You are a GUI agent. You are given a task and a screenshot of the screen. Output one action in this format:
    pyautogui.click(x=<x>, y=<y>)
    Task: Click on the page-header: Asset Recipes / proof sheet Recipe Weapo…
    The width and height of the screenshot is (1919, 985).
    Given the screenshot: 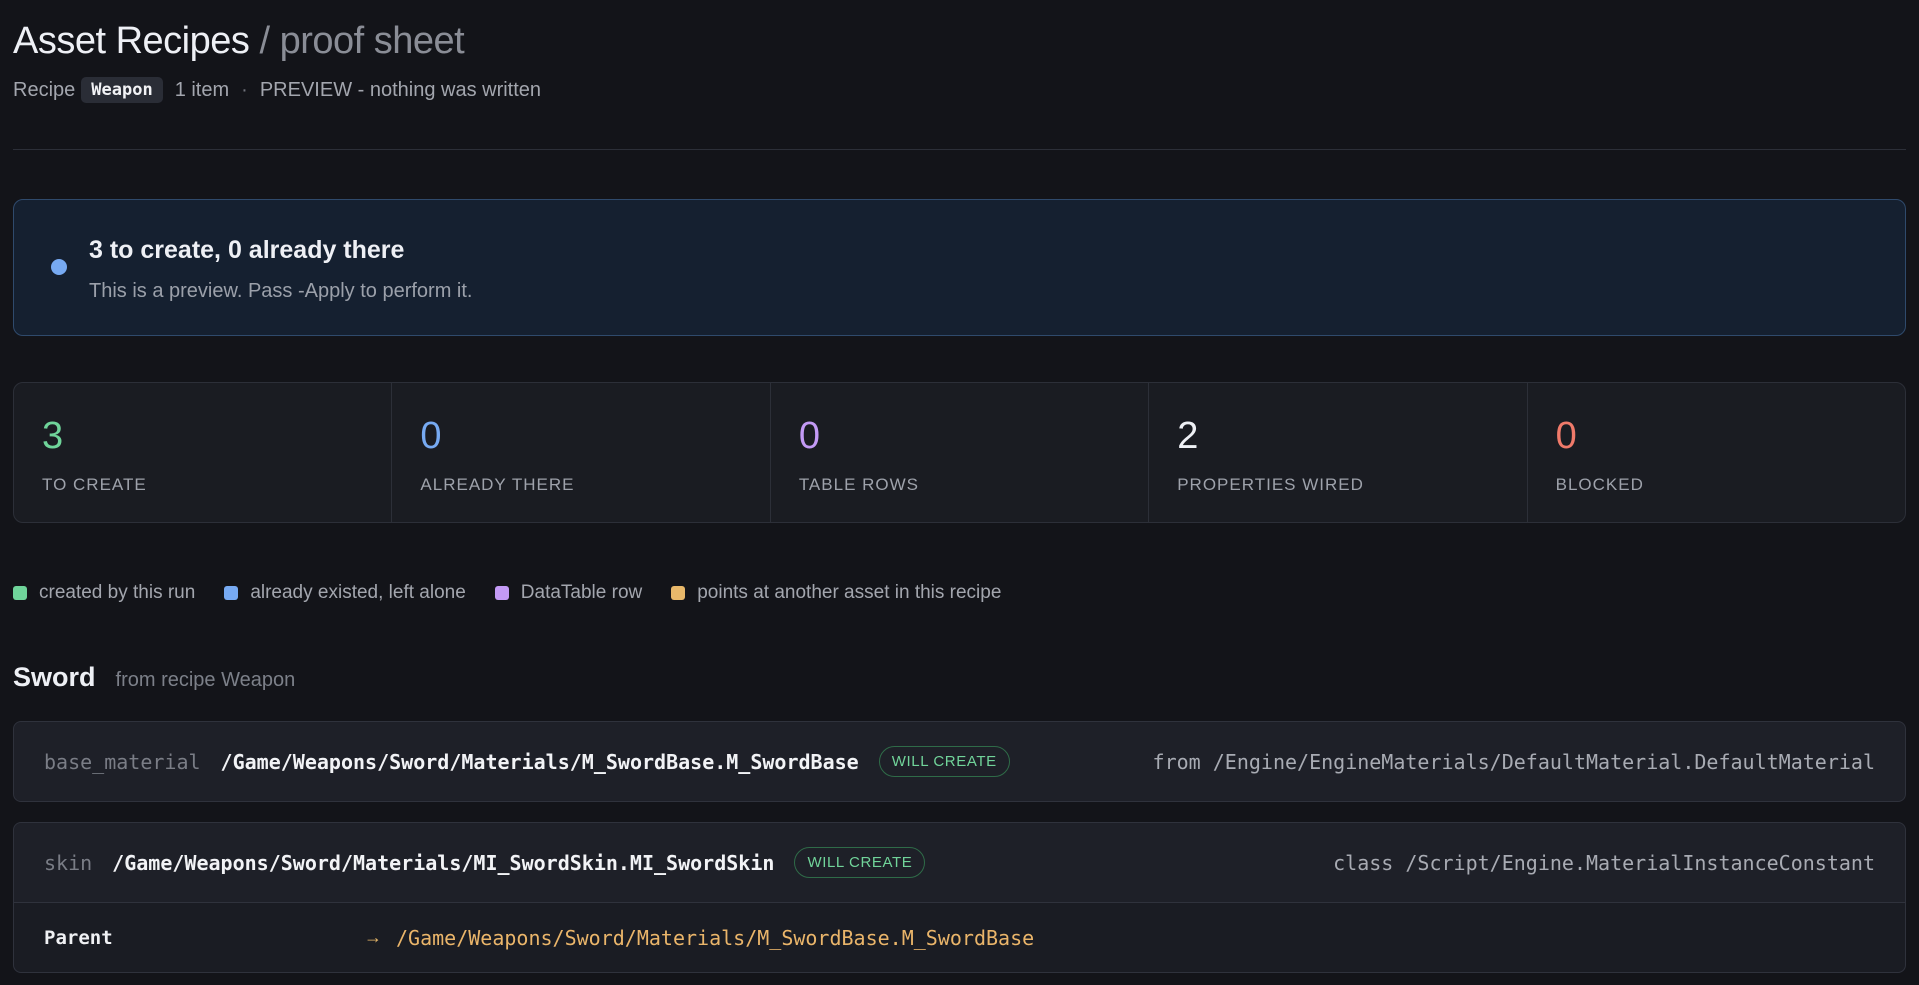 What is the action you would take?
    pyautogui.click(x=277, y=61)
    